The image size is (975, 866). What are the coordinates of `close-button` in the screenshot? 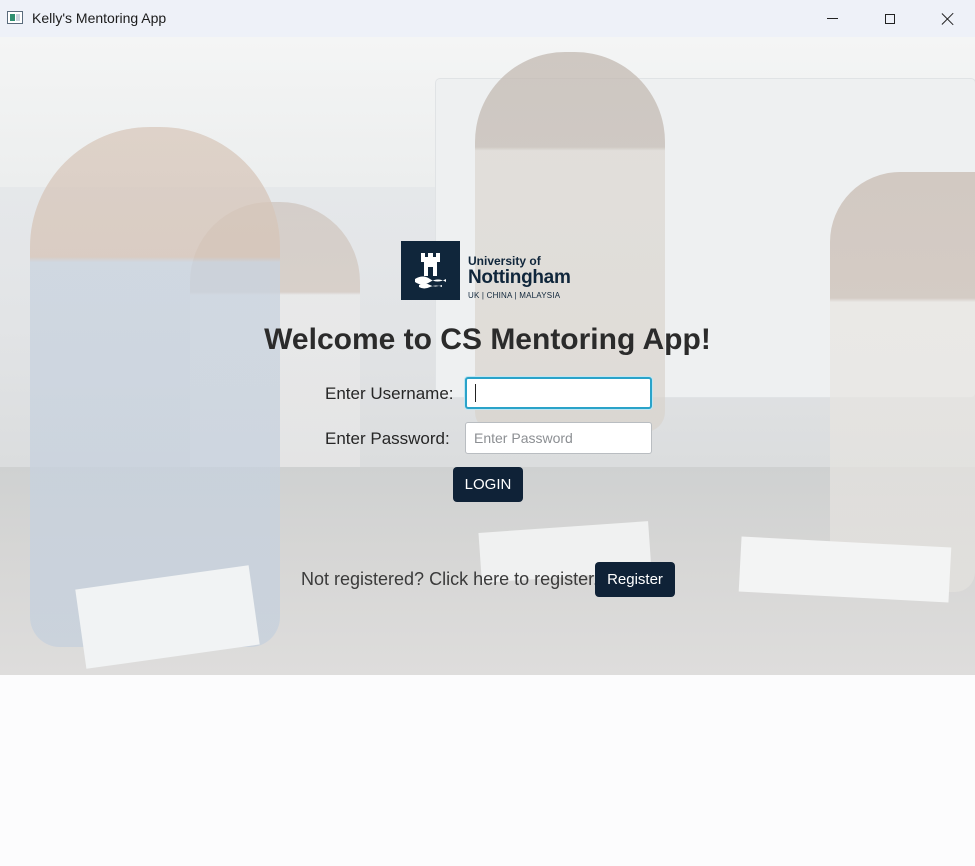 It's located at (947, 18).